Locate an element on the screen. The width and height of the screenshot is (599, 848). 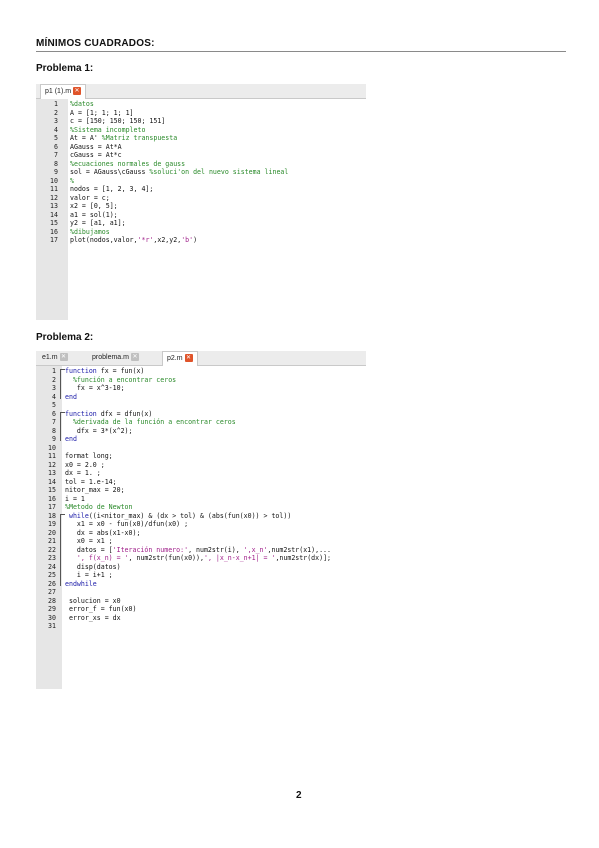
editor-tab-e1: e1.m ✕ is located at coordinates (55, 358).